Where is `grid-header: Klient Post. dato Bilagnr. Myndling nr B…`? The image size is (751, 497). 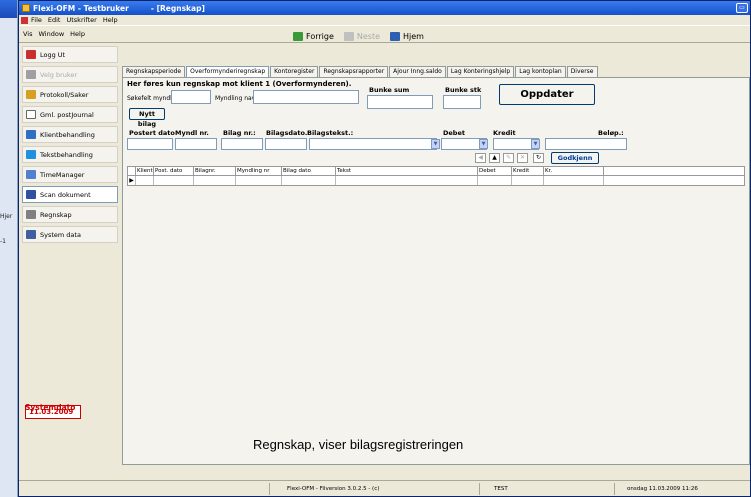 grid-header: Klient Post. dato Bilagnr. Myndling nr B… is located at coordinates (436, 171).